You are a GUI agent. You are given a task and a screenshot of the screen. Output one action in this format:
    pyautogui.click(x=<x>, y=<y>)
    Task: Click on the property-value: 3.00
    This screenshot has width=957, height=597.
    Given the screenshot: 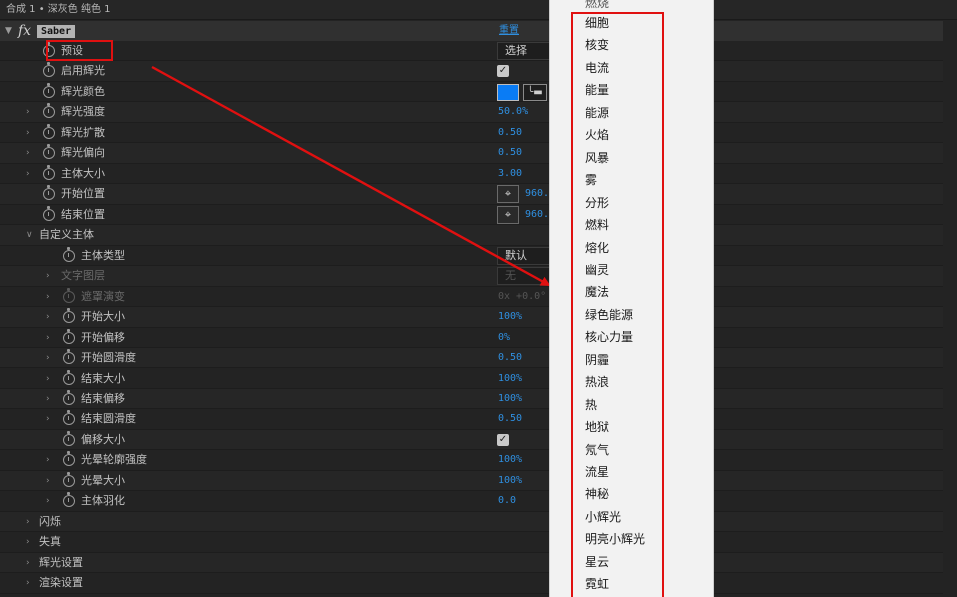 What is the action you would take?
    pyautogui.click(x=510, y=174)
    